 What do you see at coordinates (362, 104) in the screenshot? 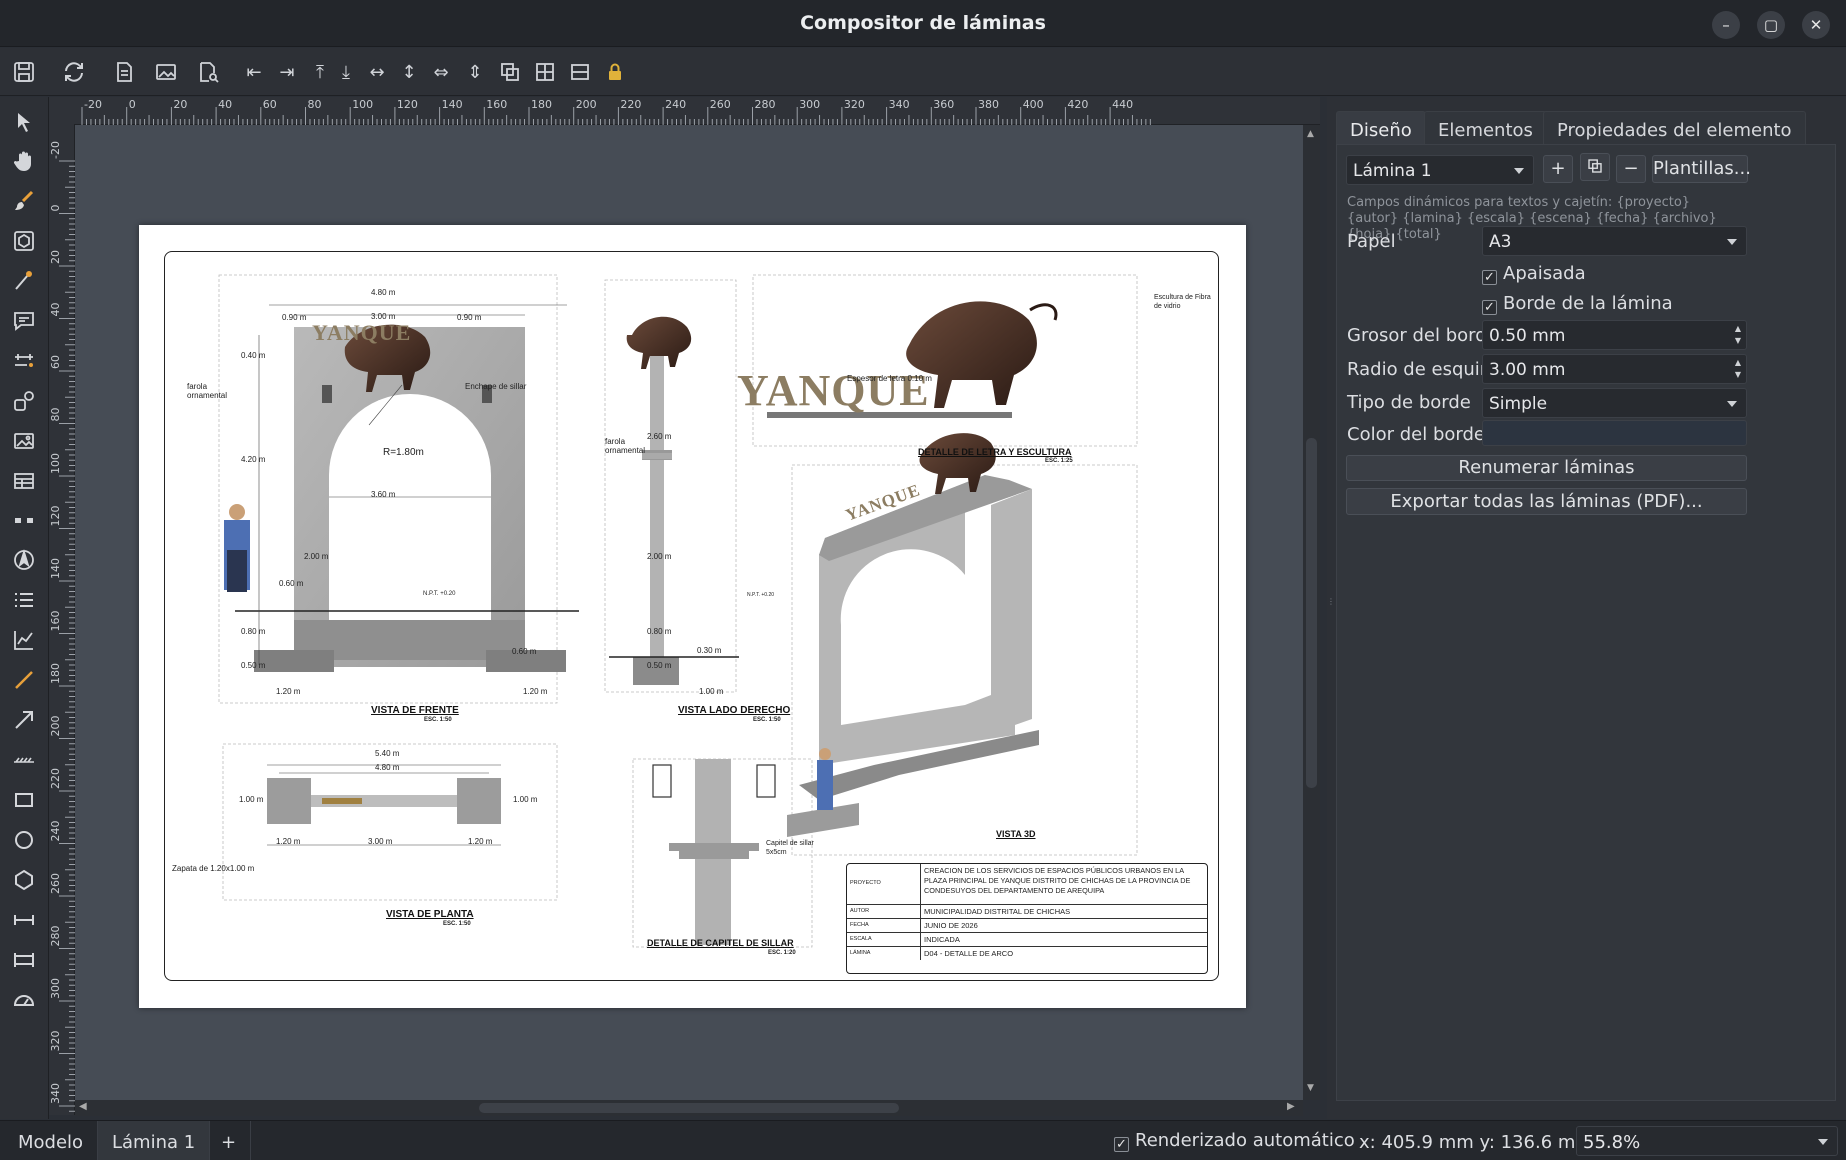
I see `ruler-label: 100` at bounding box center [362, 104].